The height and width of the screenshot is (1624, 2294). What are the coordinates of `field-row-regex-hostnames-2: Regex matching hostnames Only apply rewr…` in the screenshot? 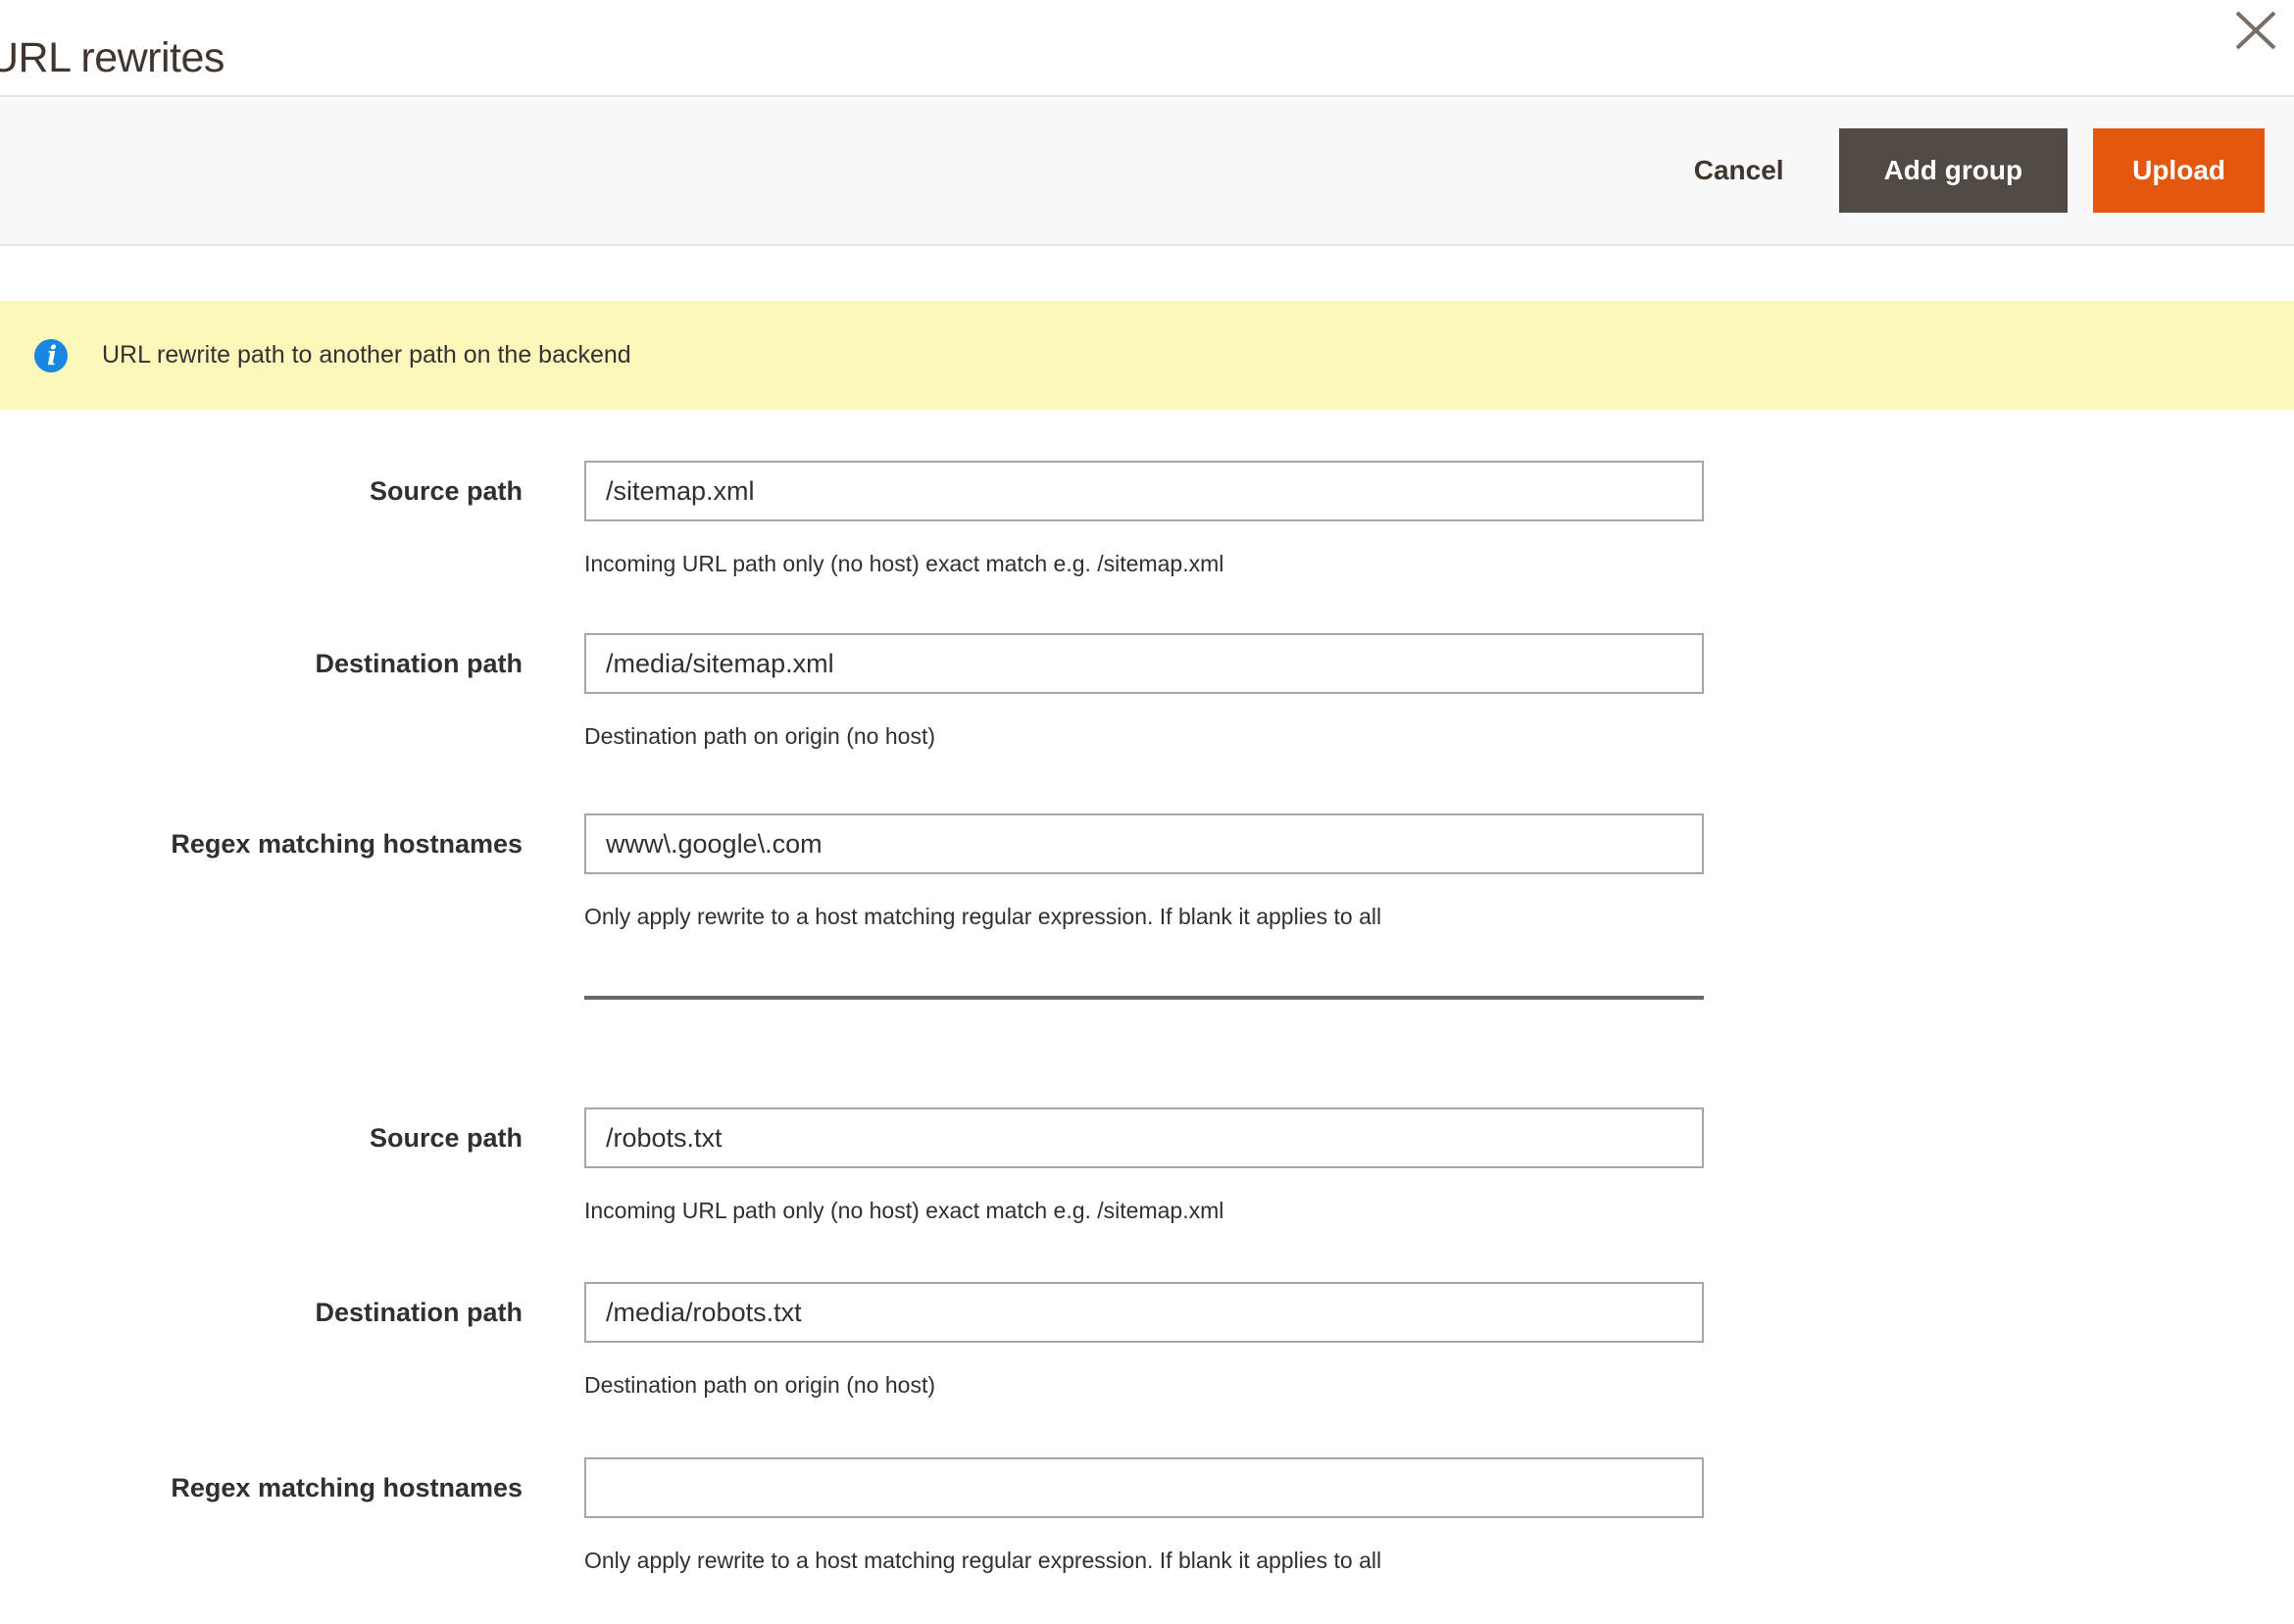 It's located at (1147, 1540).